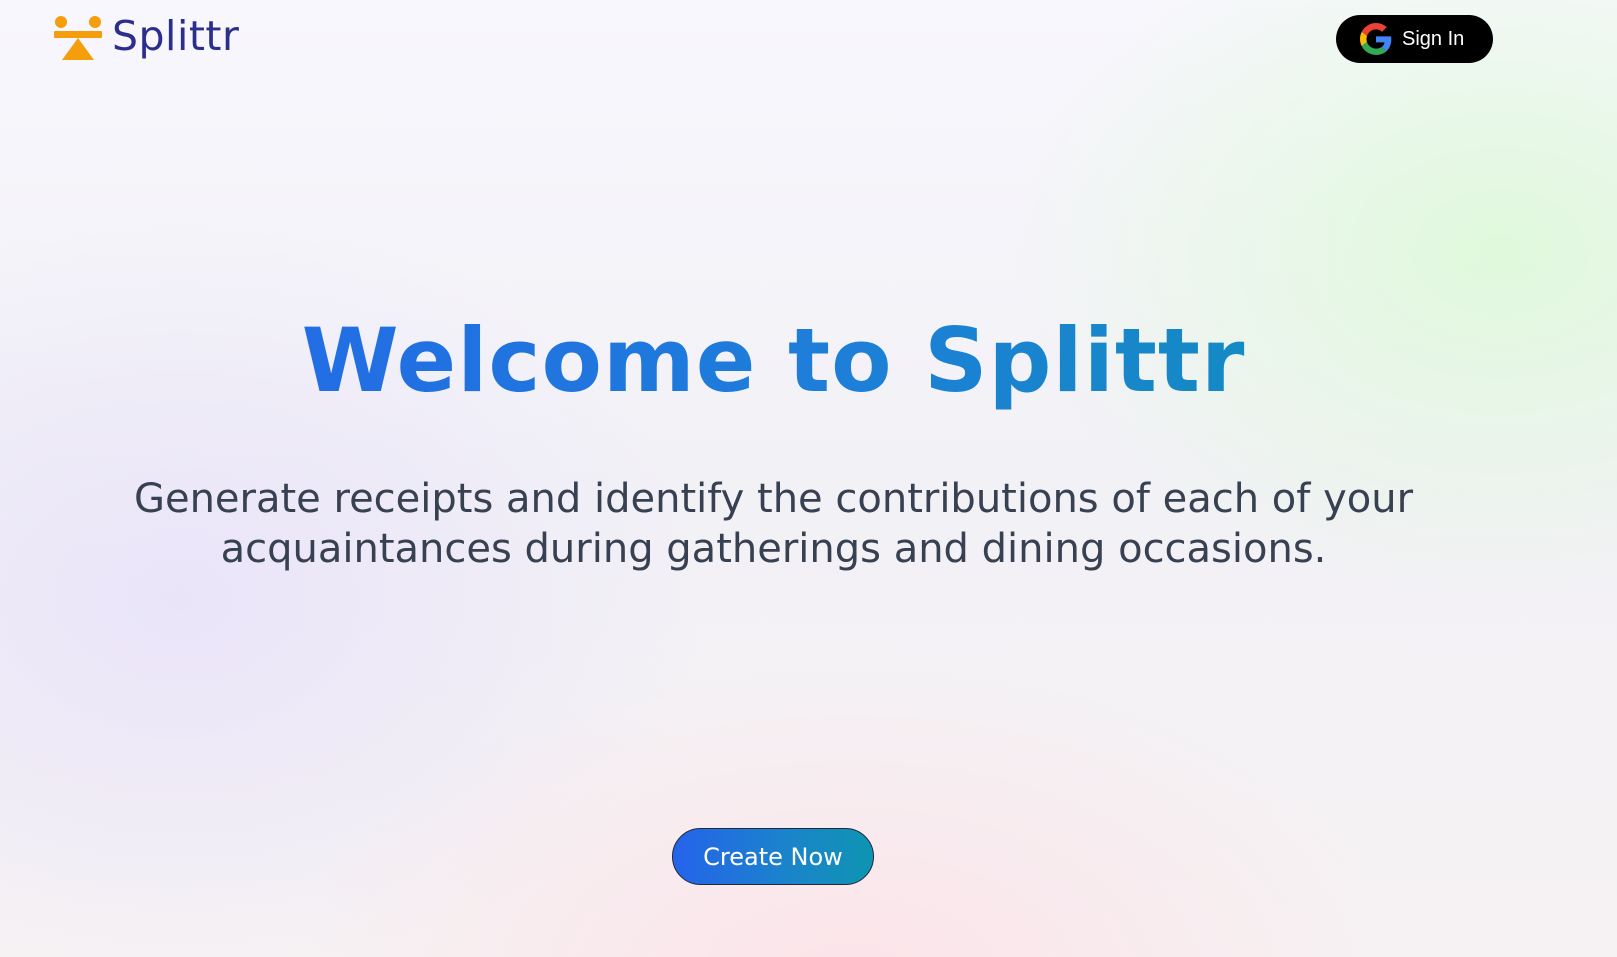 This screenshot has width=1617, height=957. Describe the element at coordinates (1433, 38) in the screenshot. I see `sign-in-label: Sign In` at that location.